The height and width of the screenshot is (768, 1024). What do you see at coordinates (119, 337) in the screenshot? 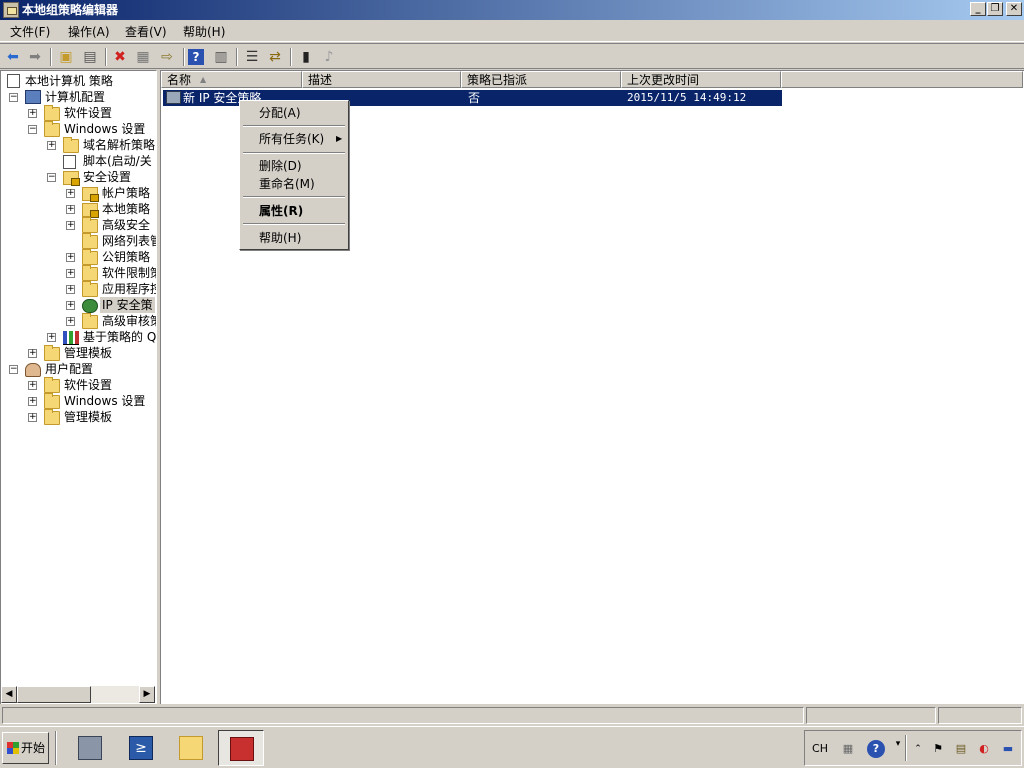
I see `tree-item-policy-based-qos: 基于策略的 Q` at bounding box center [119, 337].